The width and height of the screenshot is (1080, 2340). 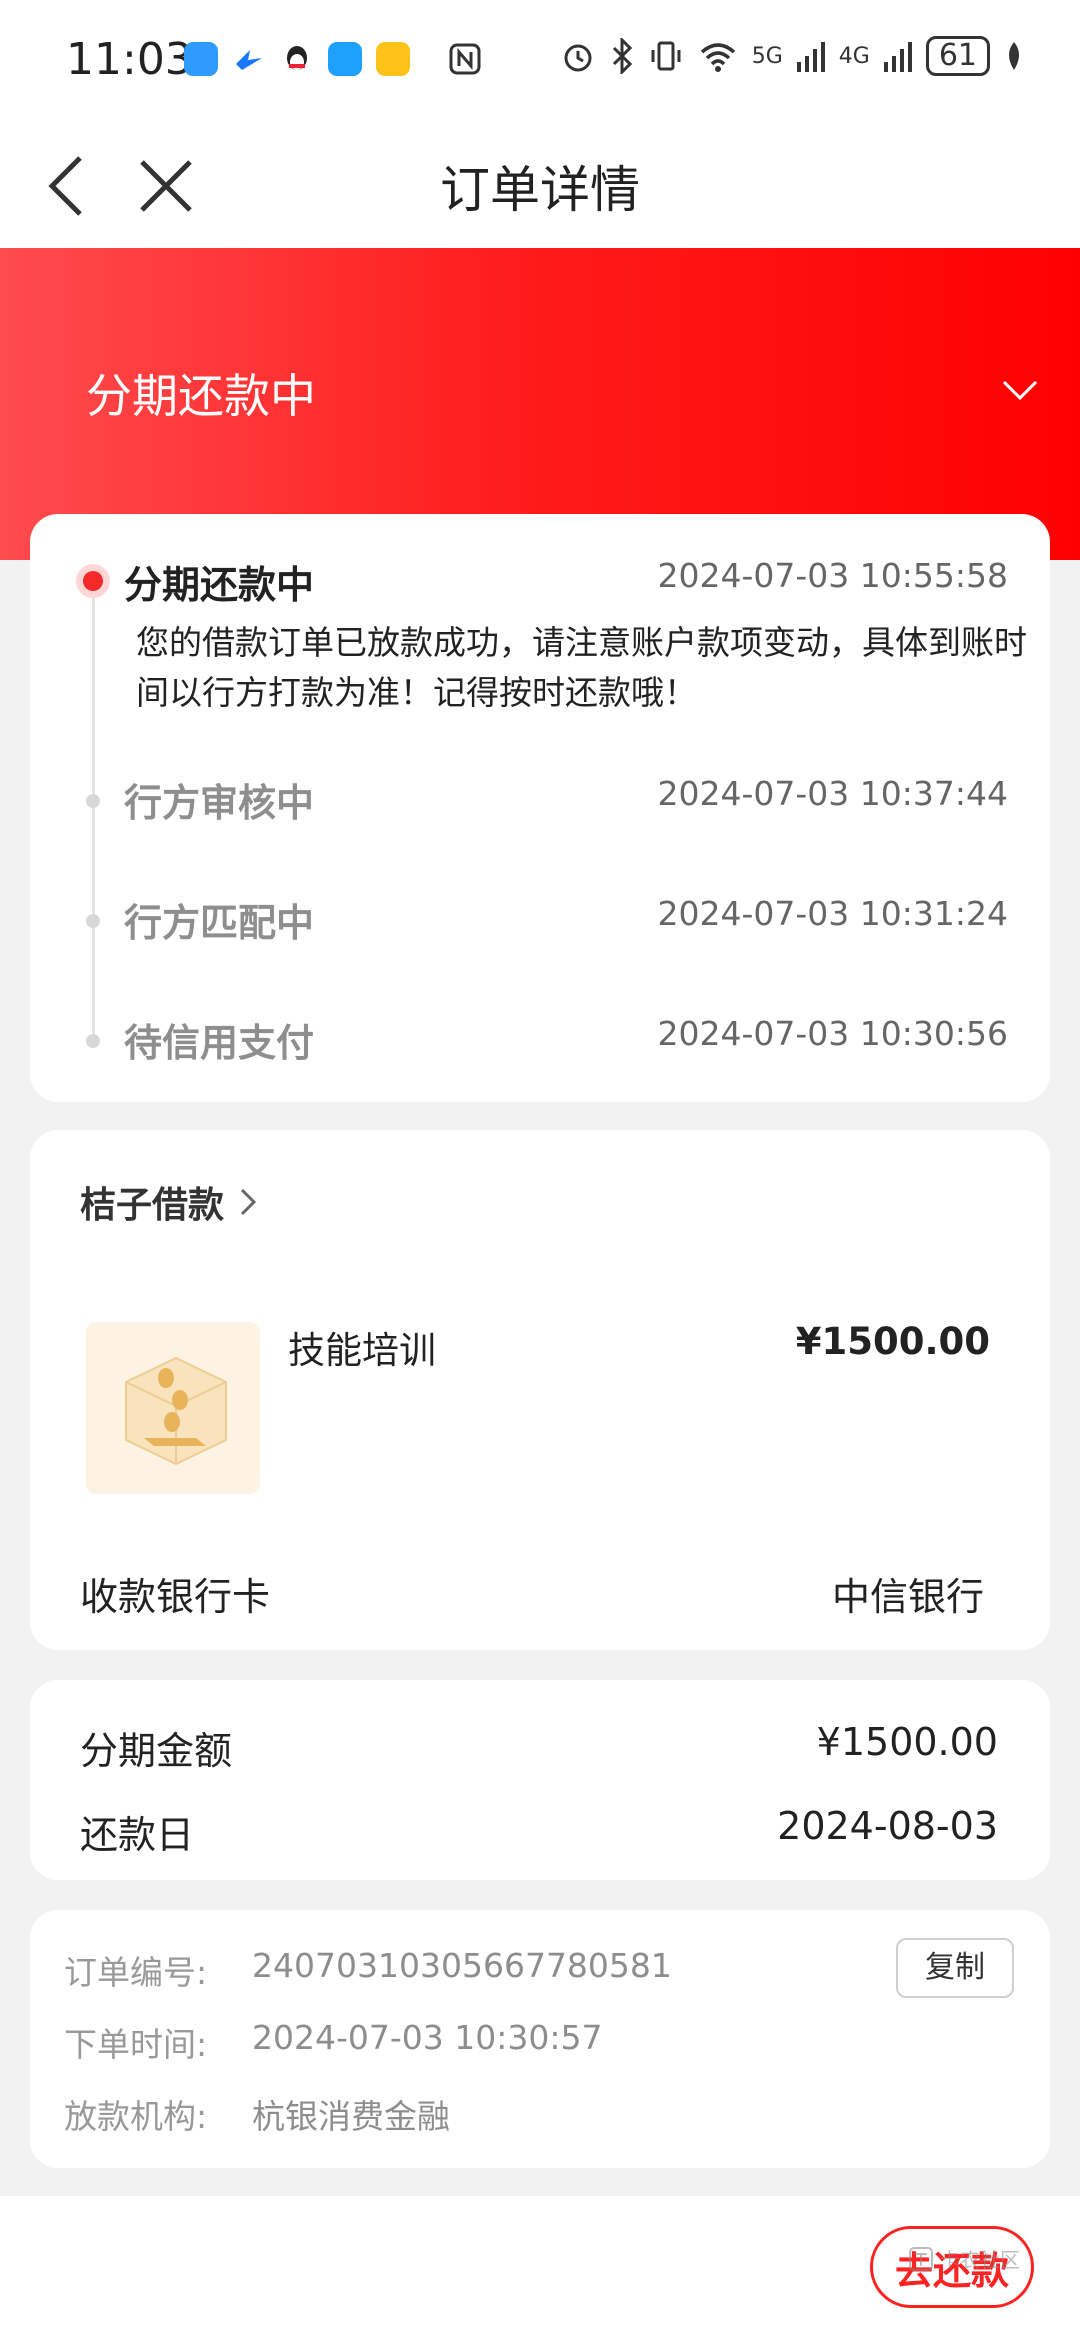 What do you see at coordinates (666, 56) in the screenshot?
I see `vibrate-icon` at bounding box center [666, 56].